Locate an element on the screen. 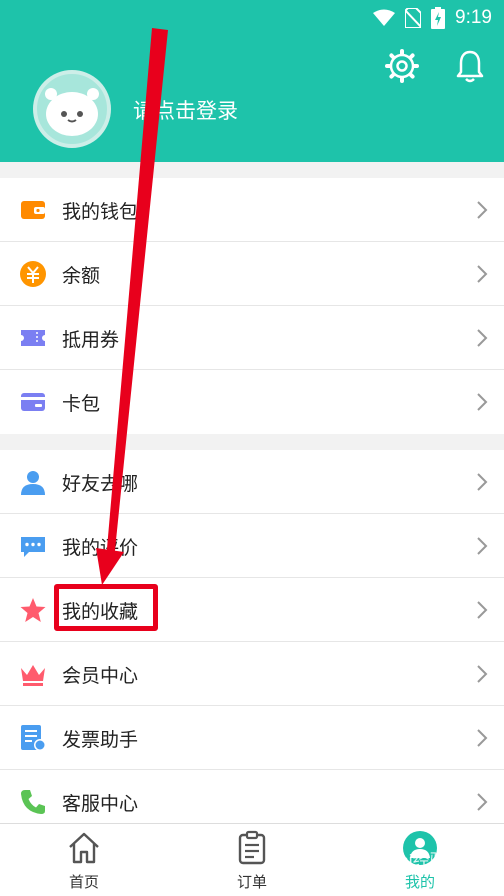 The image size is (504, 896). person-icon is located at coordinates (33, 483).